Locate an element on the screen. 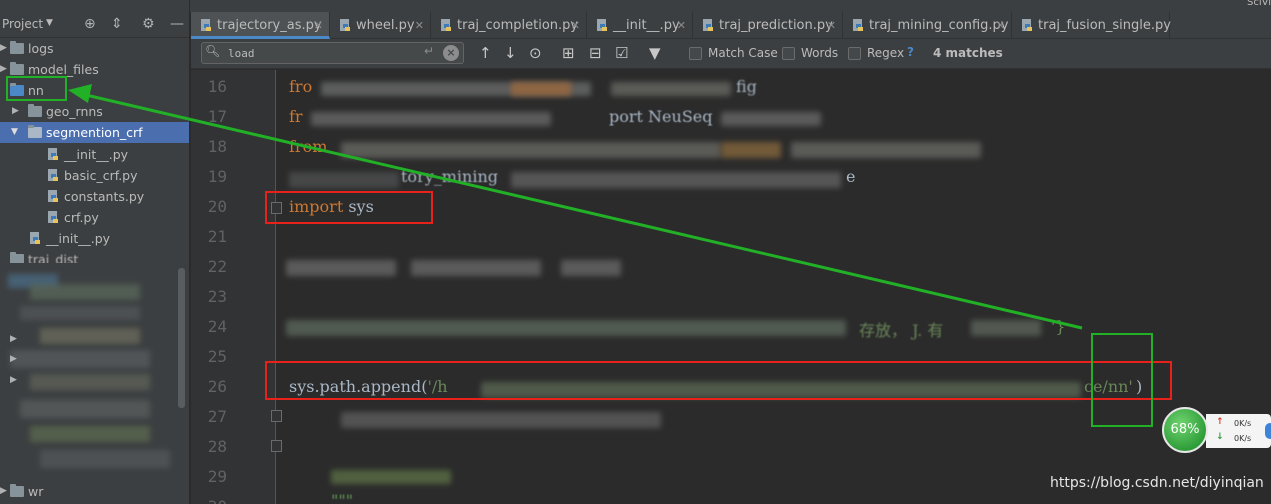 The width and height of the screenshot is (1271, 504). line-number: 22 is located at coordinates (217, 266).